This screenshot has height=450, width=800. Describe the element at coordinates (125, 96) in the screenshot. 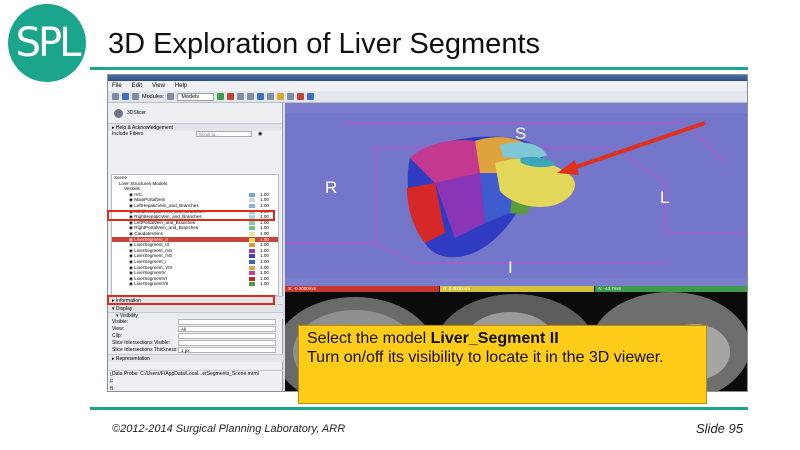

I see `save-icon` at that location.